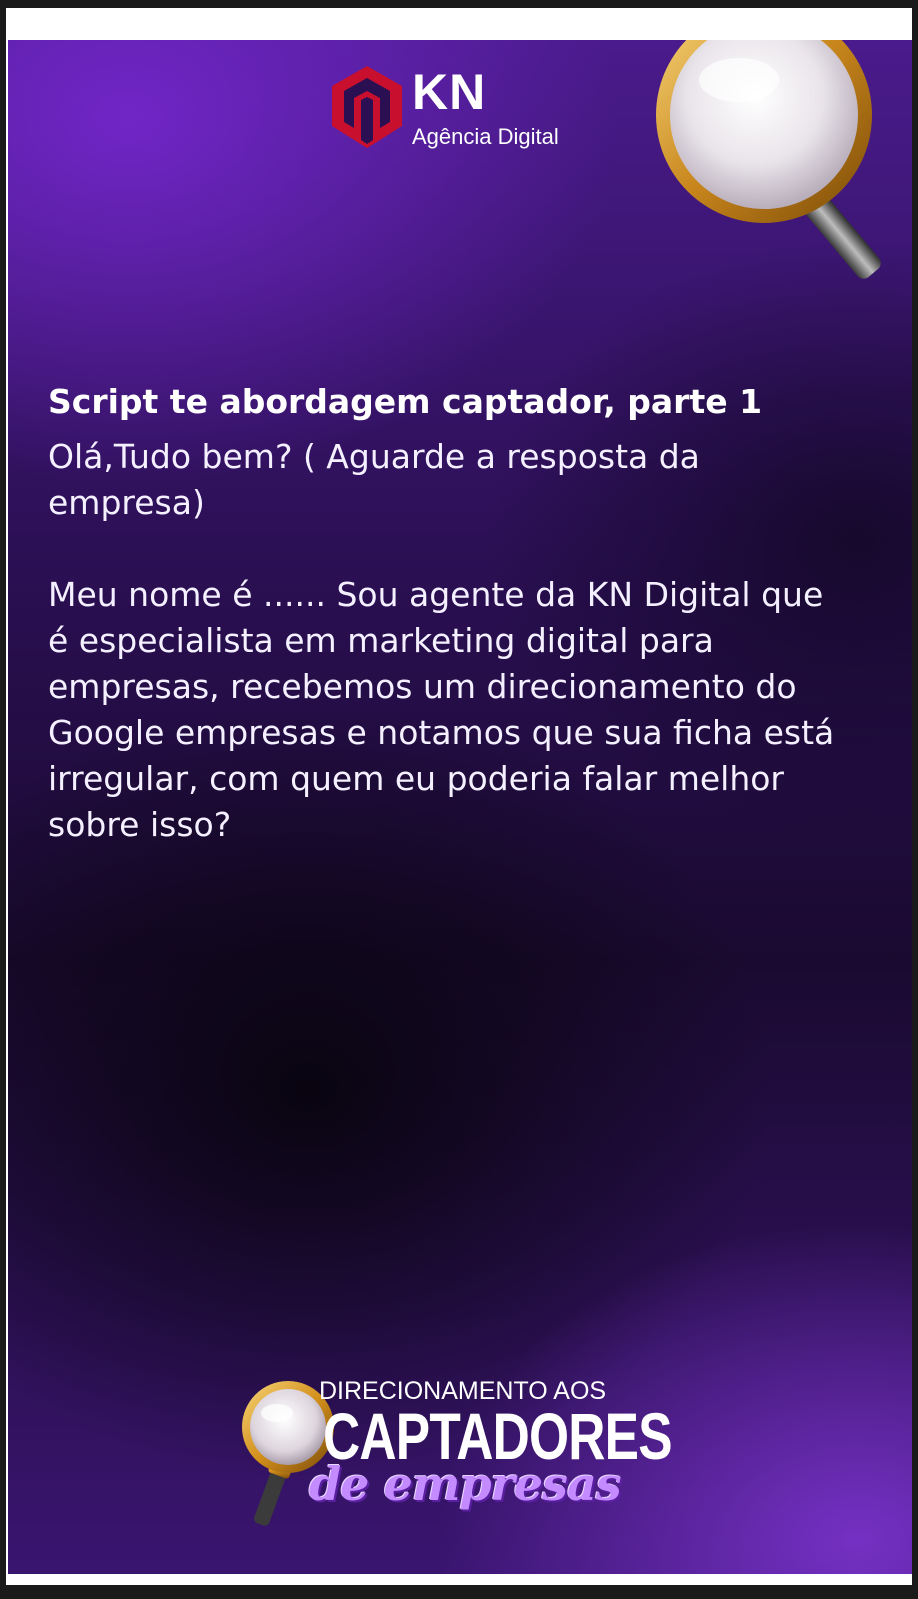 Image resolution: width=918 pixels, height=1599 pixels. What do you see at coordinates (459, 4) in the screenshot?
I see `top-frame` at bounding box center [459, 4].